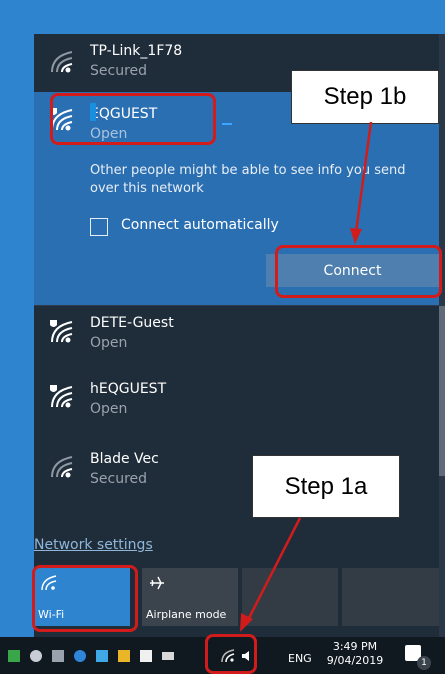 The image size is (445, 674). I want to click on scrollbar-thumb, so click(442, 391).